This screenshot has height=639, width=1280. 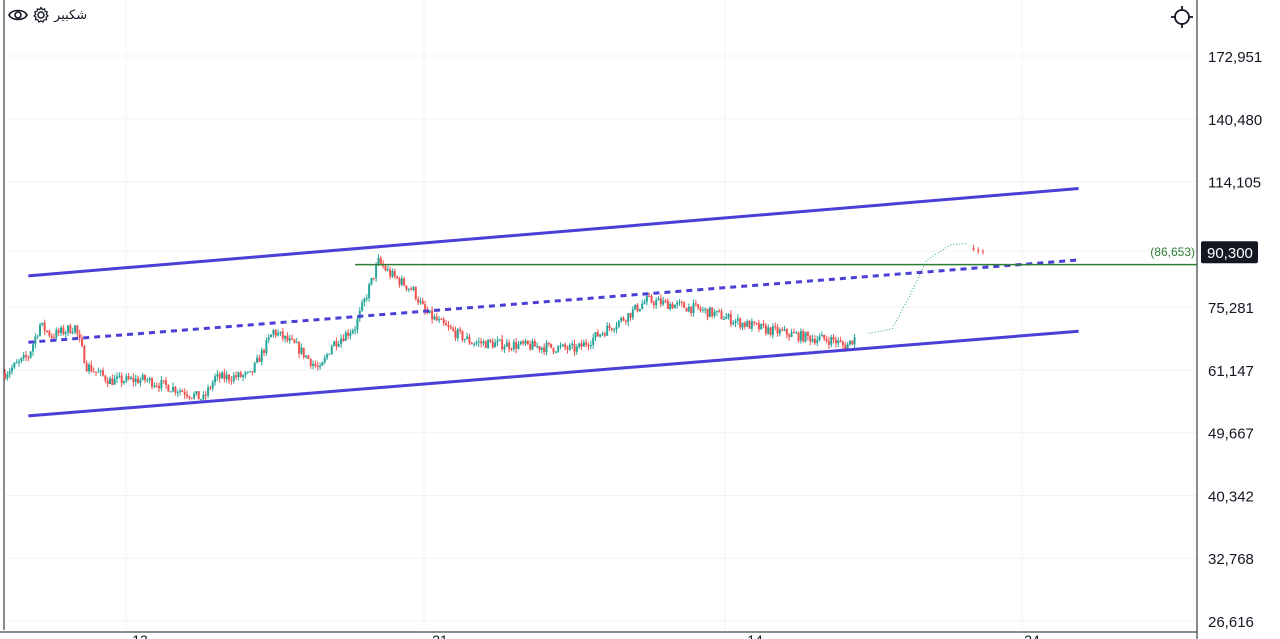 I want to click on eye-icon, so click(x=18, y=15).